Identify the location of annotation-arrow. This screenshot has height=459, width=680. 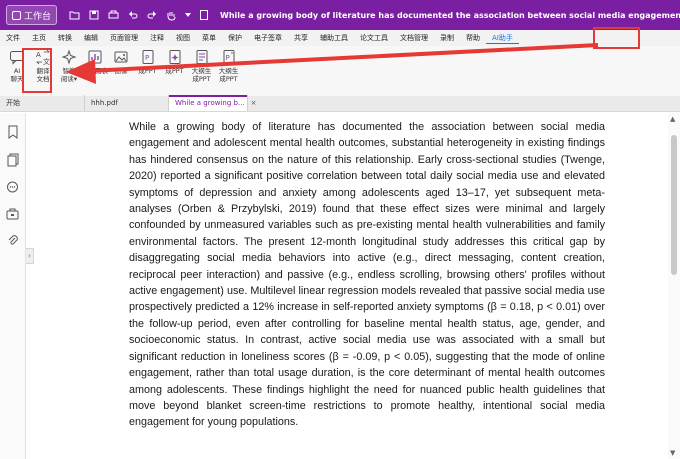
(332, 63).